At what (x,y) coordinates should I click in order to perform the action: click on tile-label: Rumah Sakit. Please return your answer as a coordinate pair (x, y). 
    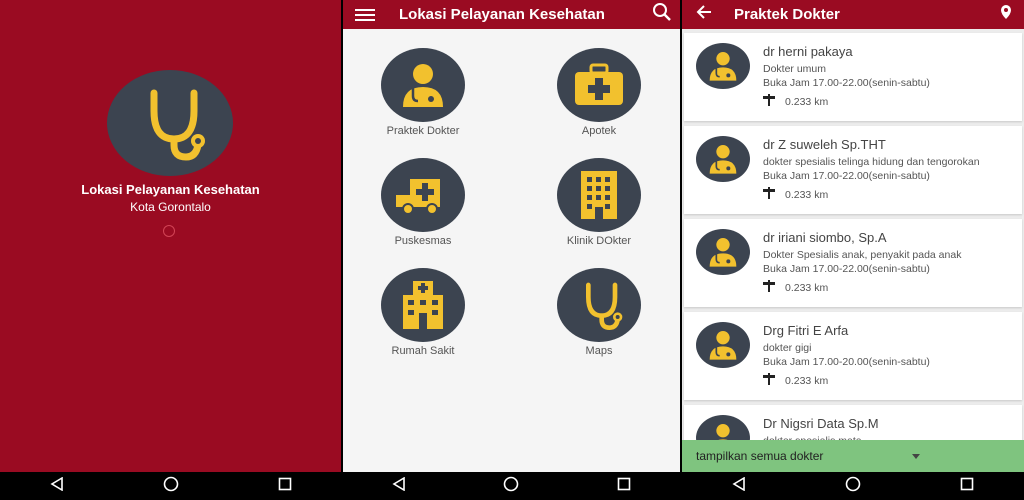
    Looking at the image, I should click on (423, 351).